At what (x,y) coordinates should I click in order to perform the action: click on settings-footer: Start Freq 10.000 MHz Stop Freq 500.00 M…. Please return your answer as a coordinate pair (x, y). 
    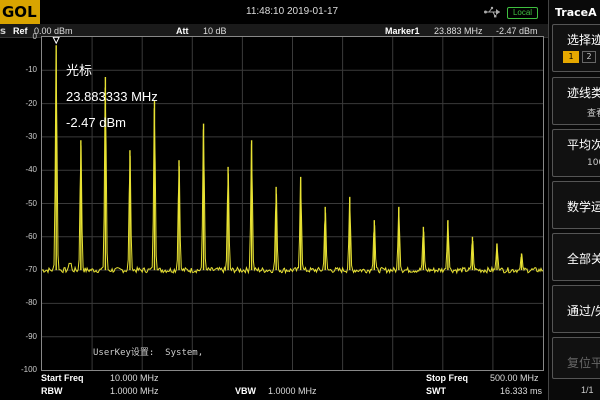
    Looking at the image, I should click on (274, 386).